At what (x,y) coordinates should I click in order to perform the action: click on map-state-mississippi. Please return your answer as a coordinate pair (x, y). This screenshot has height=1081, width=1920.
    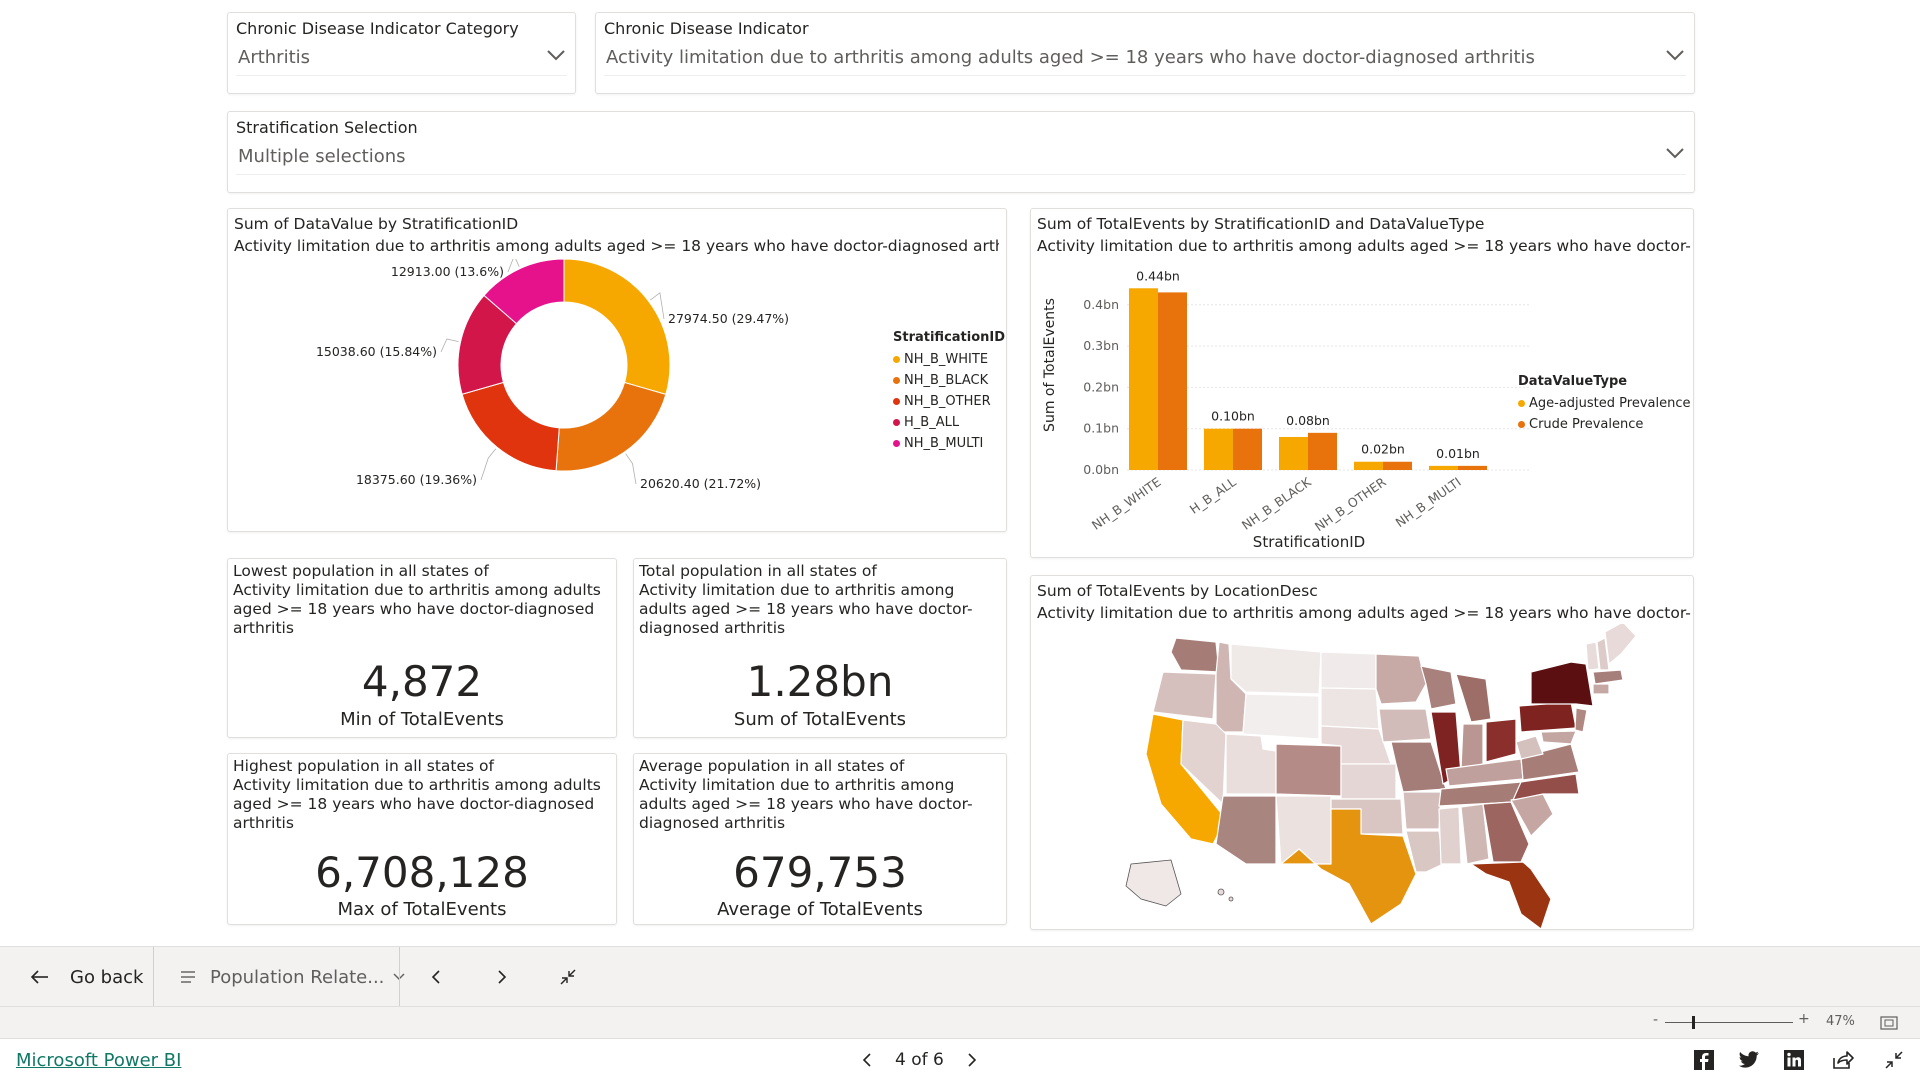
    Looking at the image, I should click on (1450, 835).